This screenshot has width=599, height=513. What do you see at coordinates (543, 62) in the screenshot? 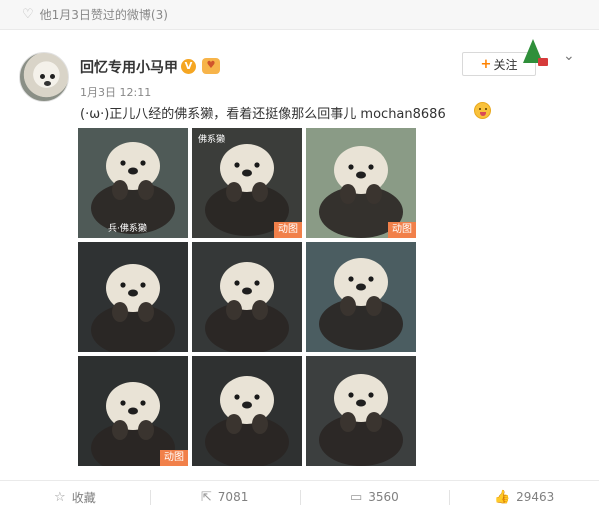
I see `gift-icon` at bounding box center [543, 62].